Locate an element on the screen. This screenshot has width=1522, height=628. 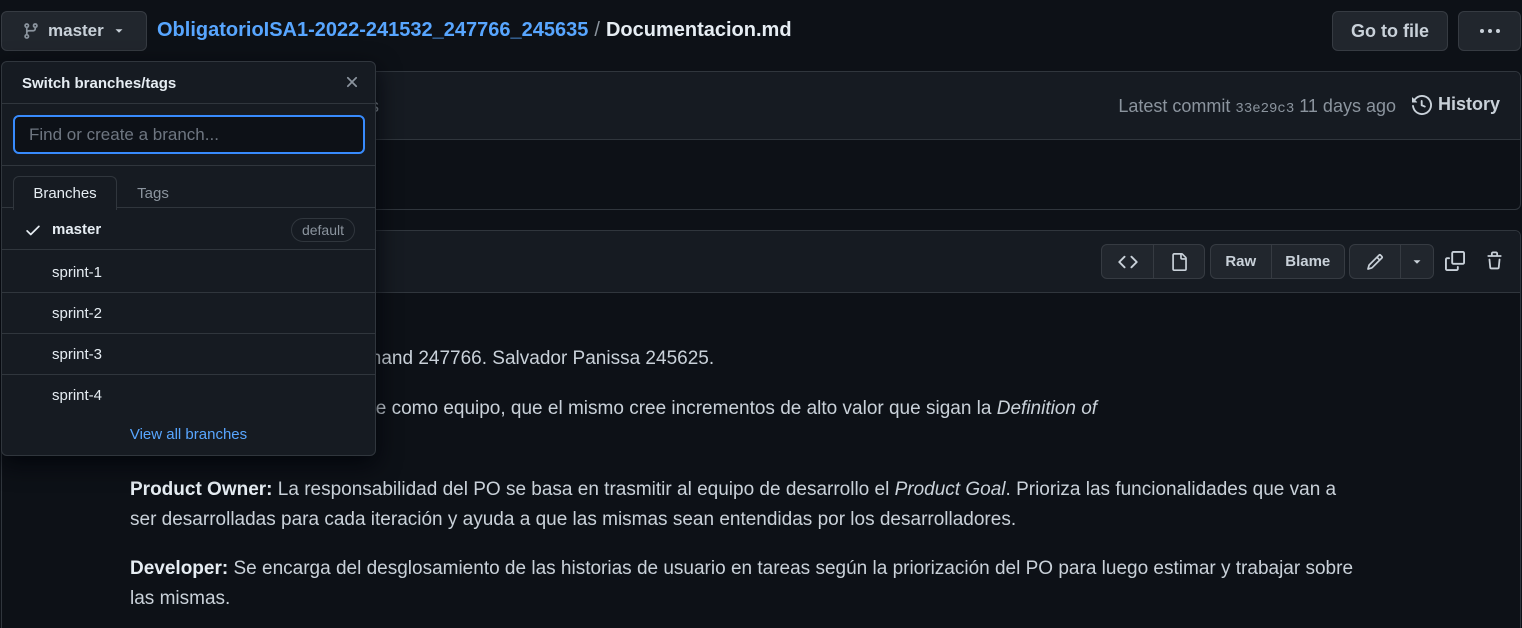
commit-age: 11 days ago is located at coordinates (1347, 106).